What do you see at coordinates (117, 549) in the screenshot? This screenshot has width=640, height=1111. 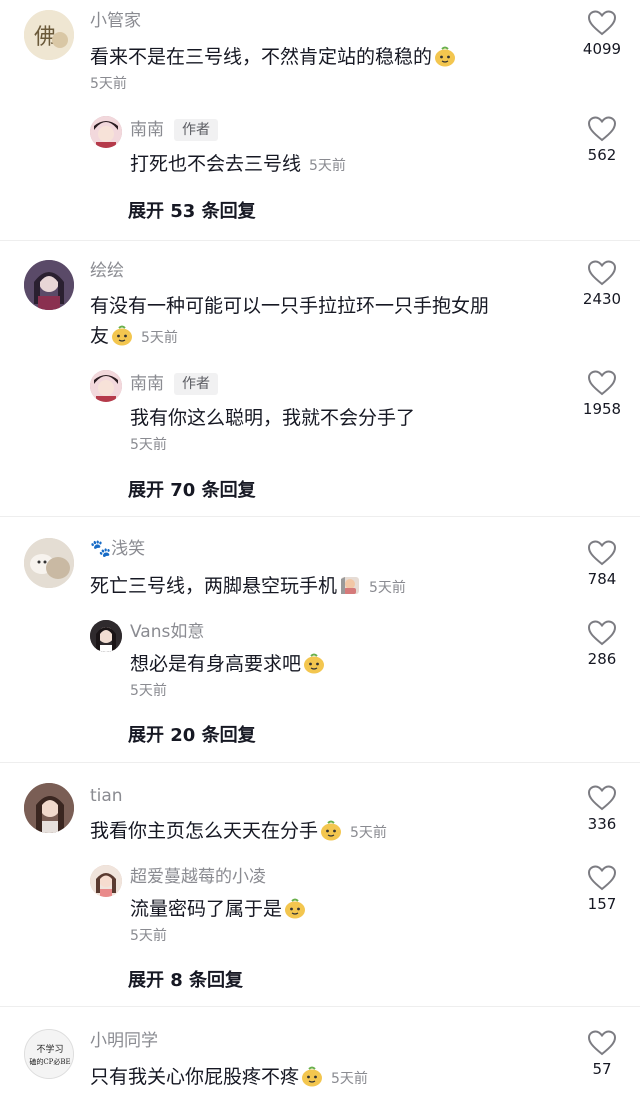 I see `comment-username: 🐾浅笑` at bounding box center [117, 549].